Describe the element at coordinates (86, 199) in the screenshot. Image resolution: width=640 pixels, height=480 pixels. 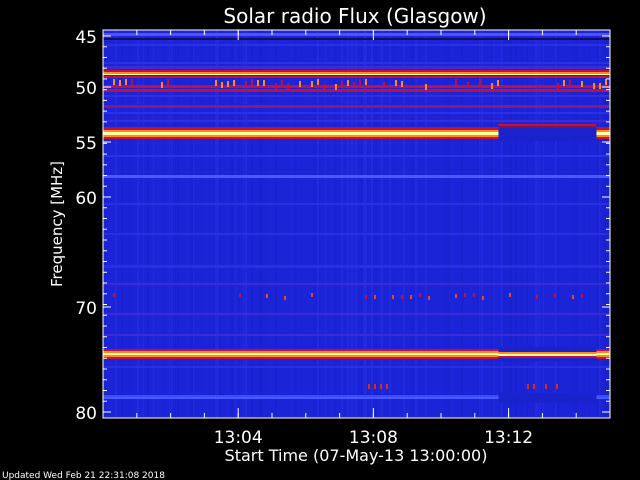
I see `y-tick-label: 60` at that location.